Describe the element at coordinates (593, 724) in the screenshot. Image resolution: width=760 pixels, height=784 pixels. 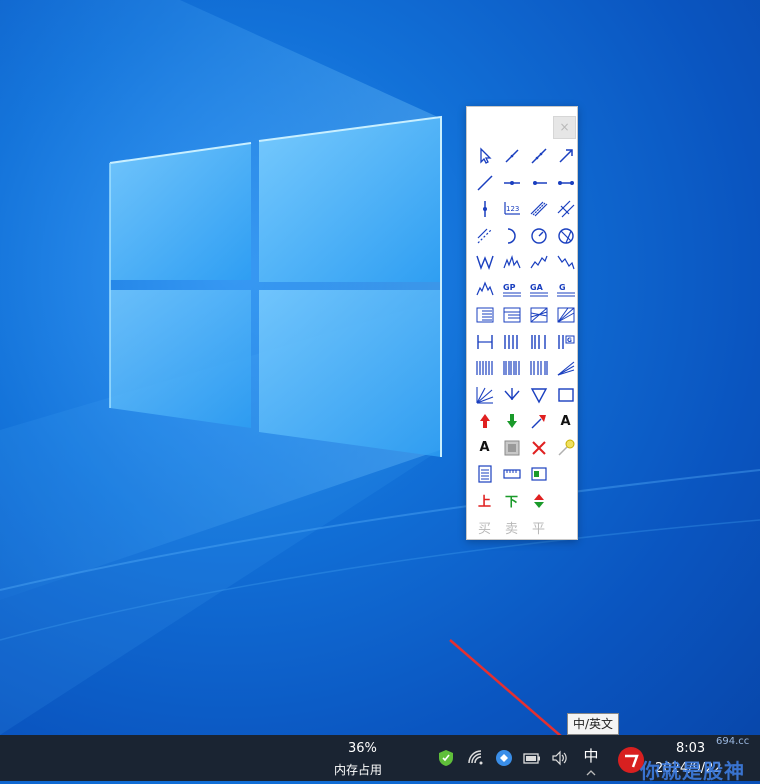
I see `ime-tooltip: 中/英文` at that location.